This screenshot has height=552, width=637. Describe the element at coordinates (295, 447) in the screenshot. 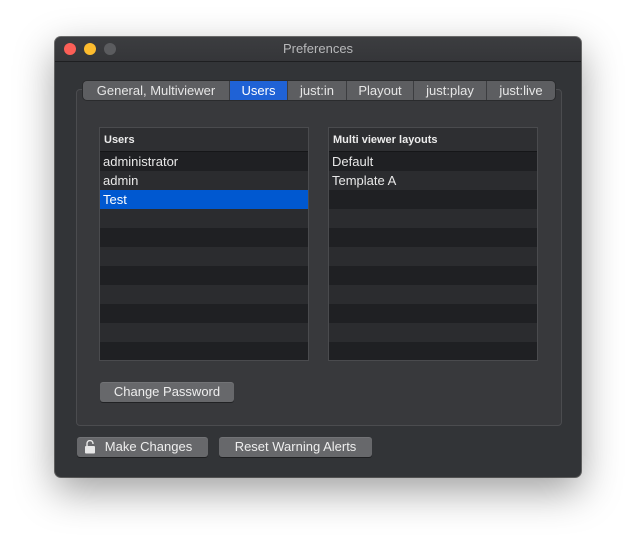

I see `reset-warning-alerts-button: Reset Warning Alerts` at that location.